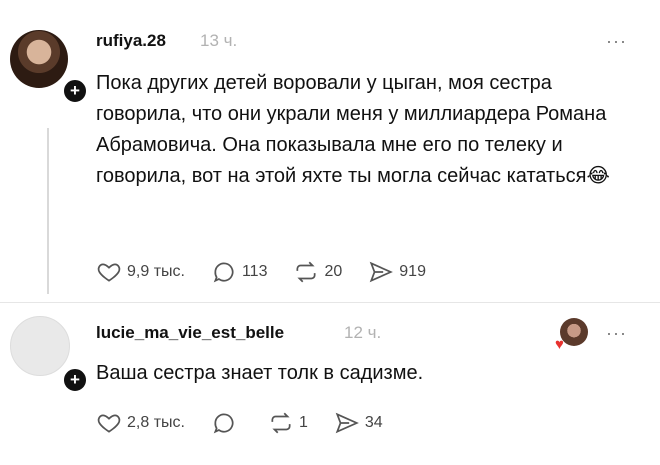 This screenshot has height=465, width=660. What do you see at coordinates (303, 422) in the screenshot?
I see `repost-count: 1` at bounding box center [303, 422].